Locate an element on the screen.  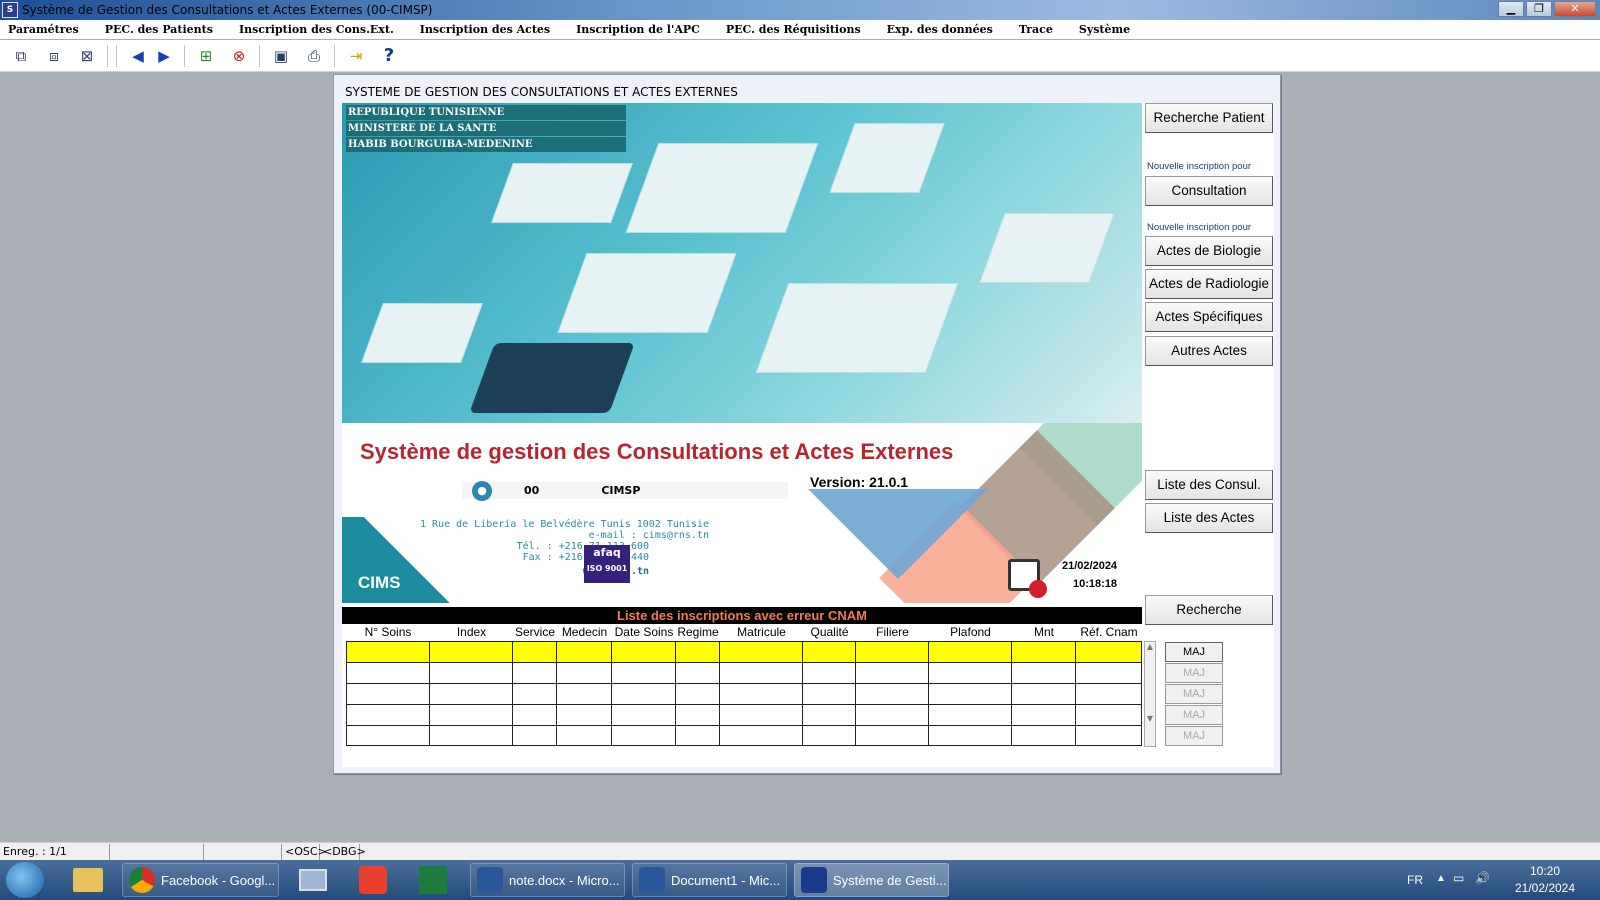
col-index: Index is located at coordinates (471, 632).